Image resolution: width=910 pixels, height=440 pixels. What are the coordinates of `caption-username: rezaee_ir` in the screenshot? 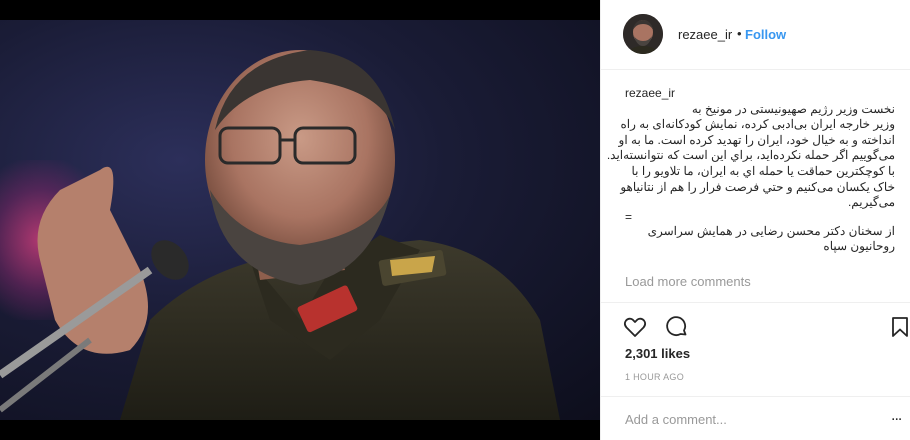 It's located at (760, 94).